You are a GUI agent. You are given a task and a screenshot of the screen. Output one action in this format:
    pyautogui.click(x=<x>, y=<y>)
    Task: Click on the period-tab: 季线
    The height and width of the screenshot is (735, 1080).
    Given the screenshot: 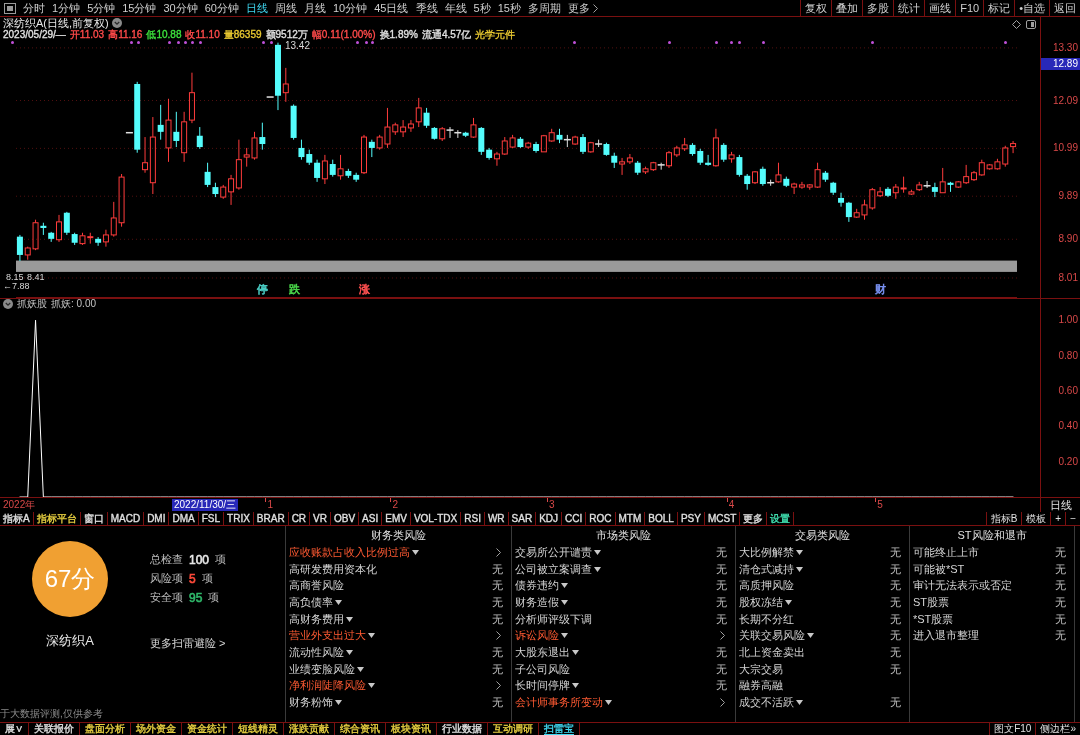 What is the action you would take?
    pyautogui.click(x=426, y=8)
    